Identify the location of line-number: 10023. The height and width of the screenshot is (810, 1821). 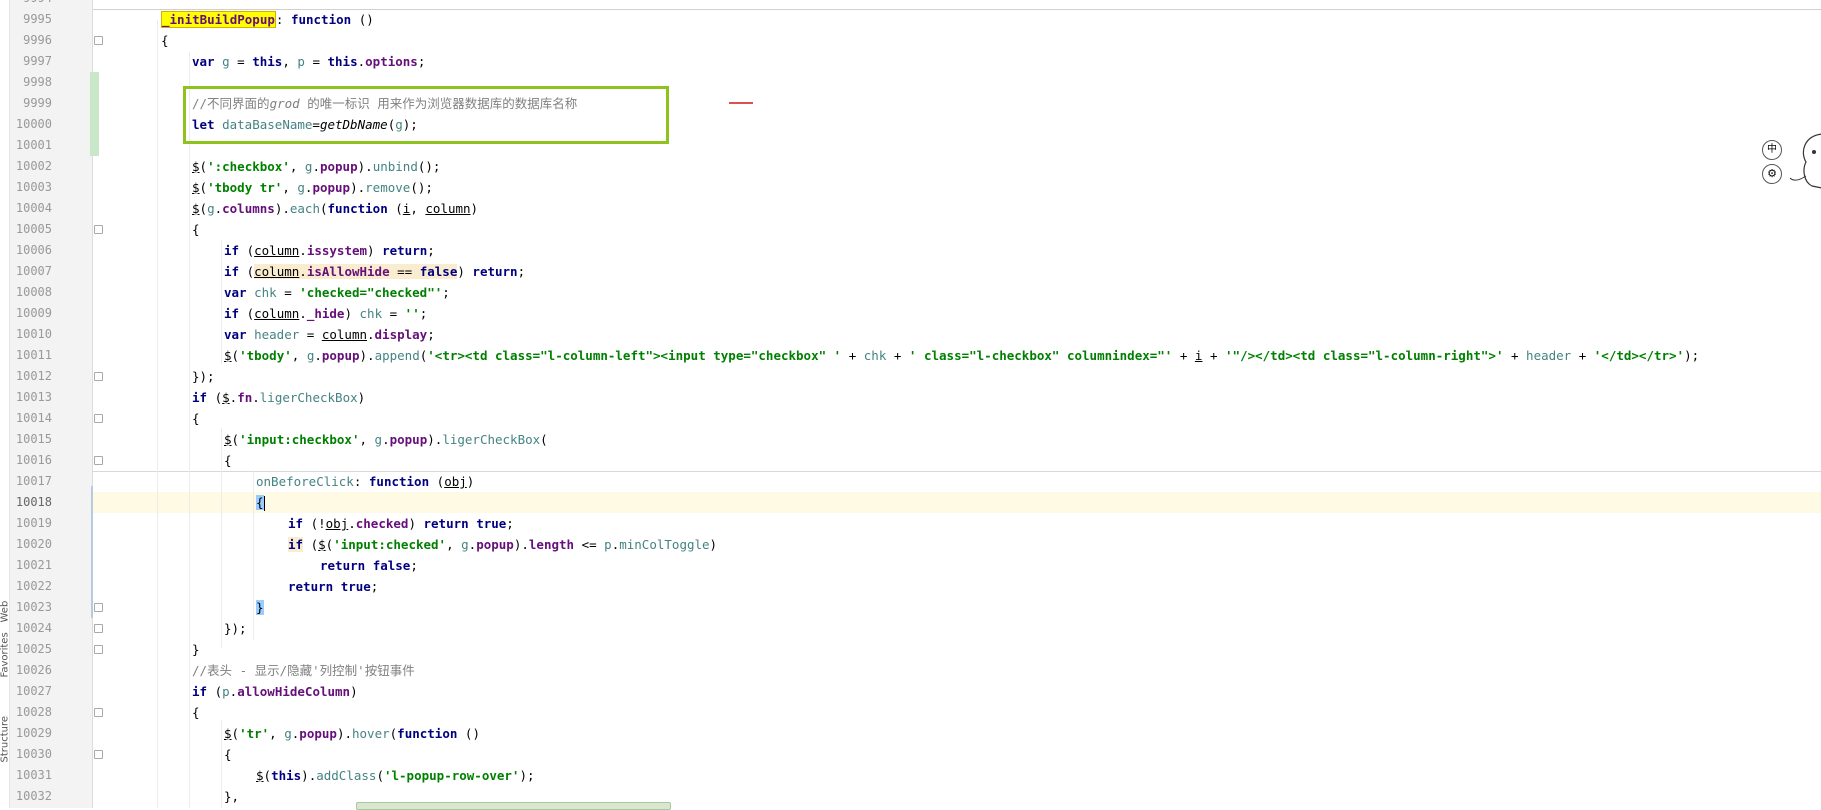
(31, 607).